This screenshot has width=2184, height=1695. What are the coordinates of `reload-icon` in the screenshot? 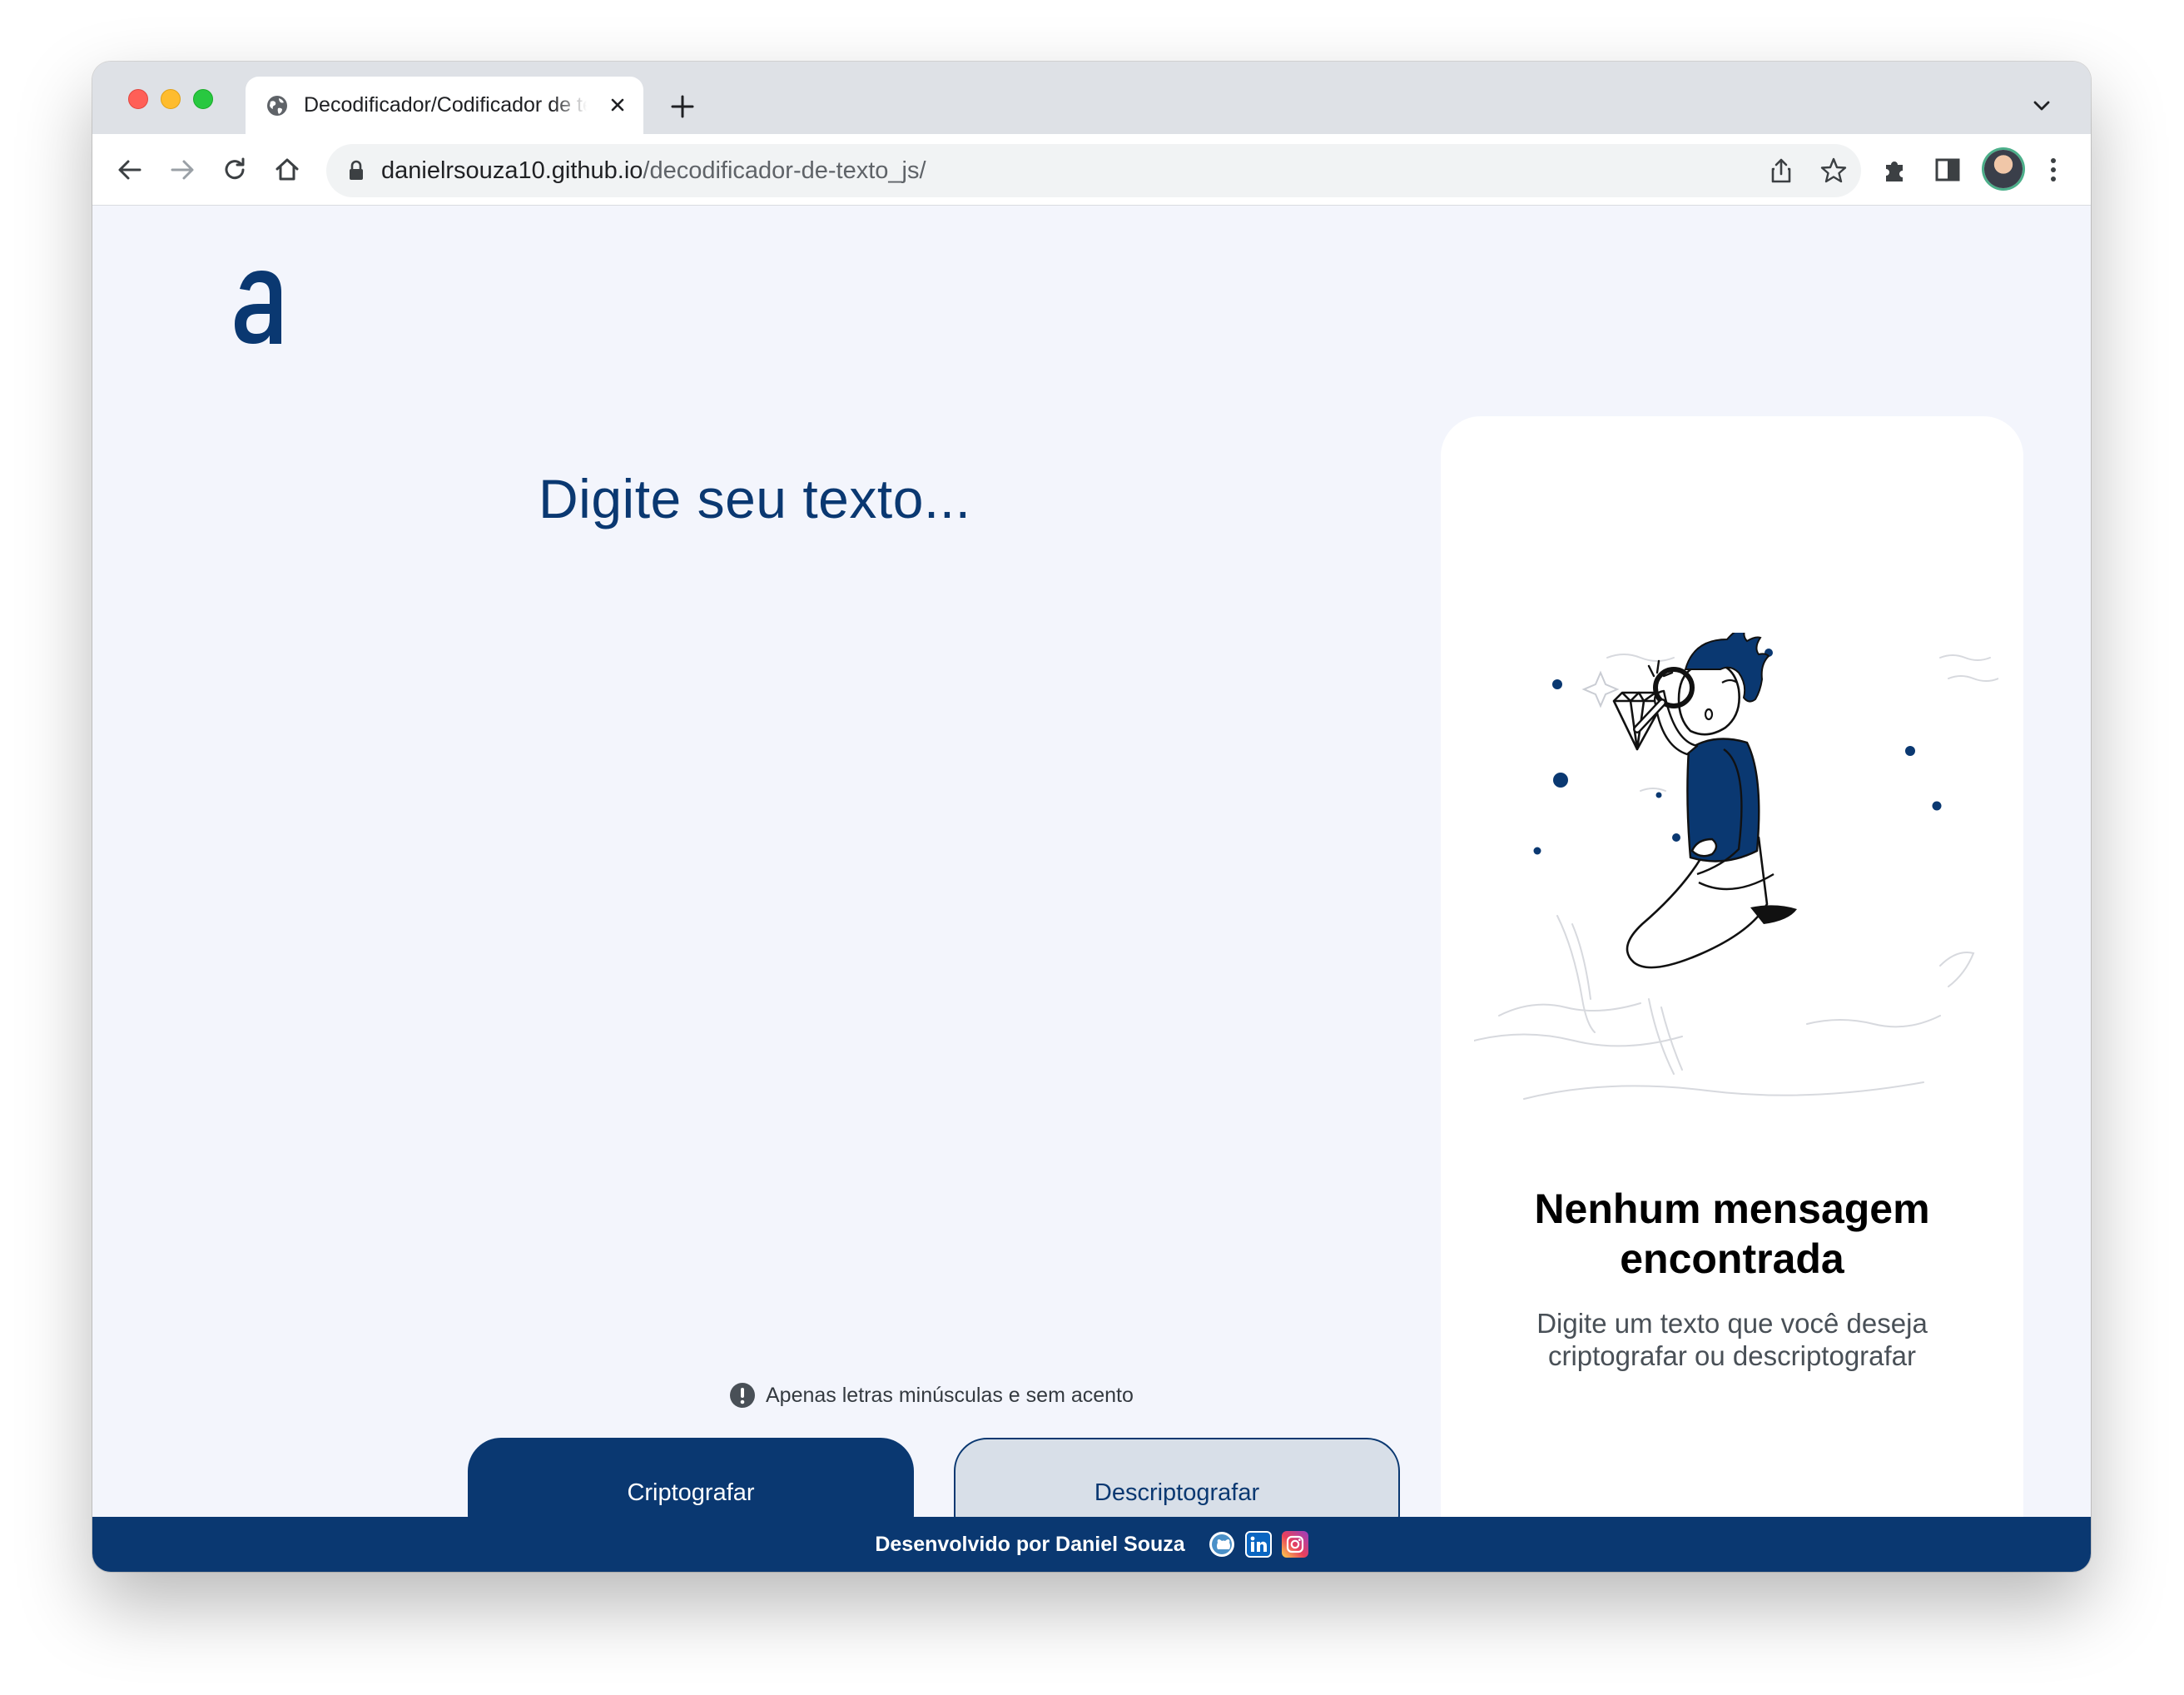 It's located at (234, 169).